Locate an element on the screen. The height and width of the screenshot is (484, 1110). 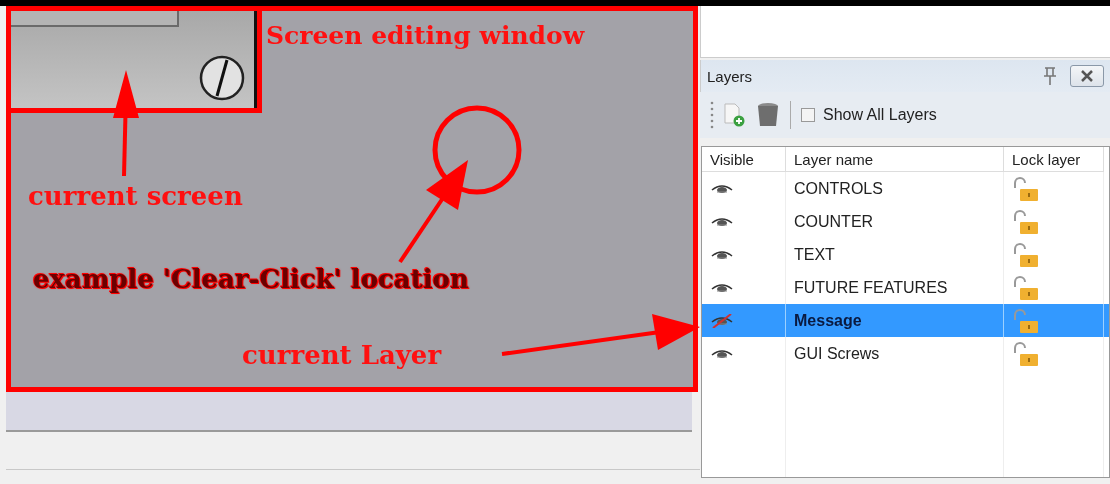
crossed-eye-icon is located at coordinates (722, 320).